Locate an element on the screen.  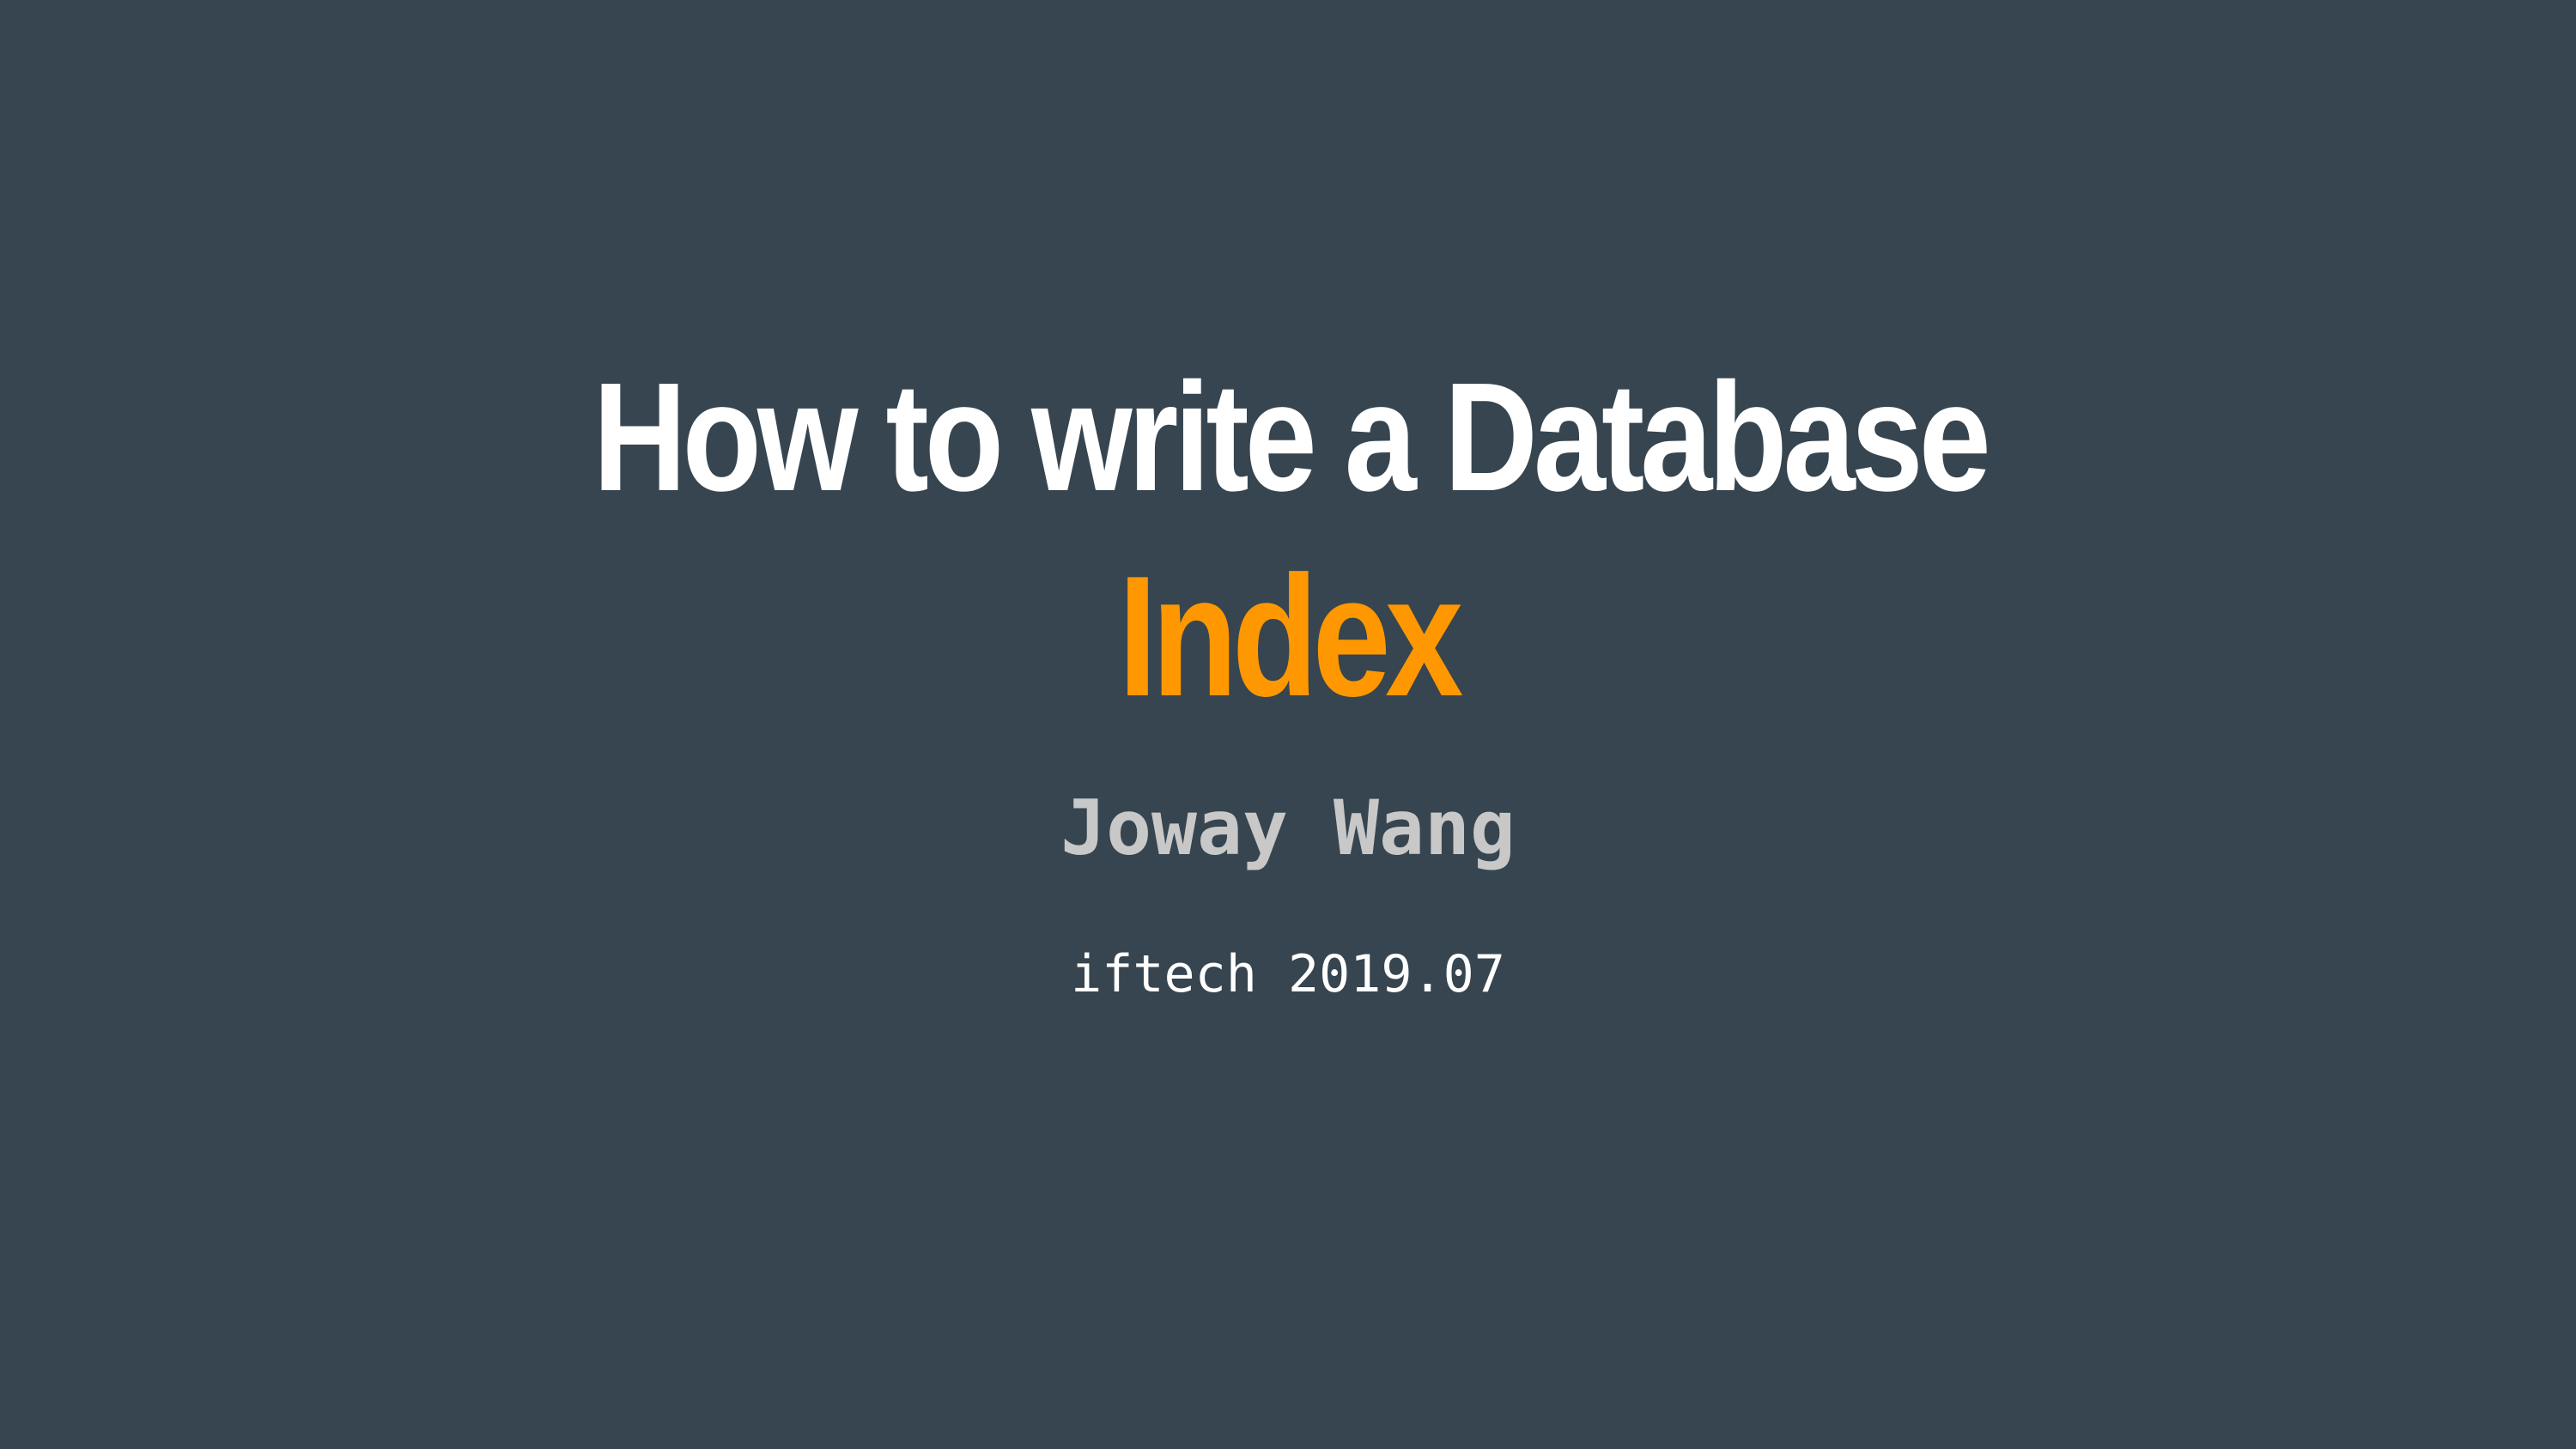
organization-date: iftech 2019.07 is located at coordinates (1288, 974).